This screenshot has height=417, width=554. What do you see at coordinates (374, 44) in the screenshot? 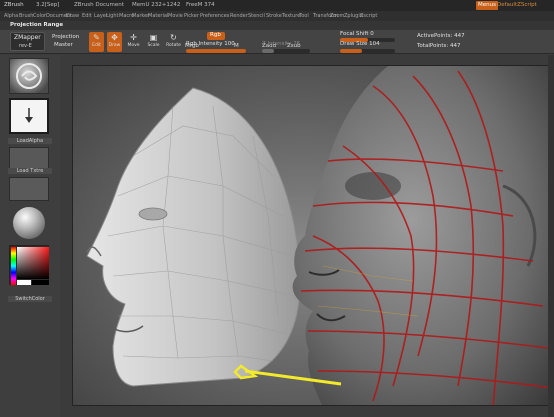
I see `draw-size-value: 104` at bounding box center [374, 44].